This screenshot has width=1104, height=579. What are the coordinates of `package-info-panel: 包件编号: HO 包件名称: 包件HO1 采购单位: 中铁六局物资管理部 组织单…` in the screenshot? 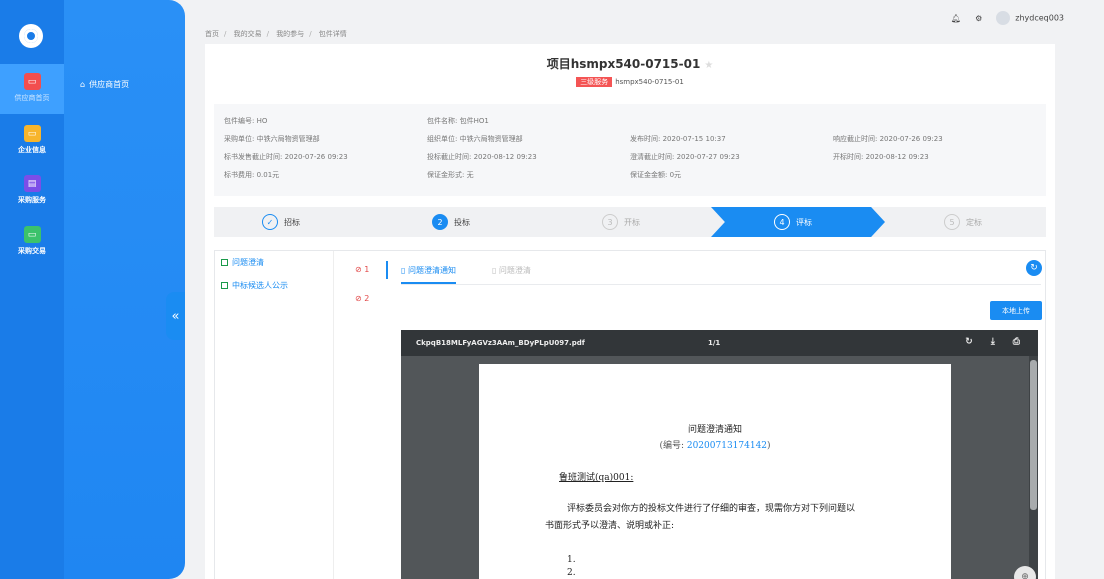 It's located at (630, 150).